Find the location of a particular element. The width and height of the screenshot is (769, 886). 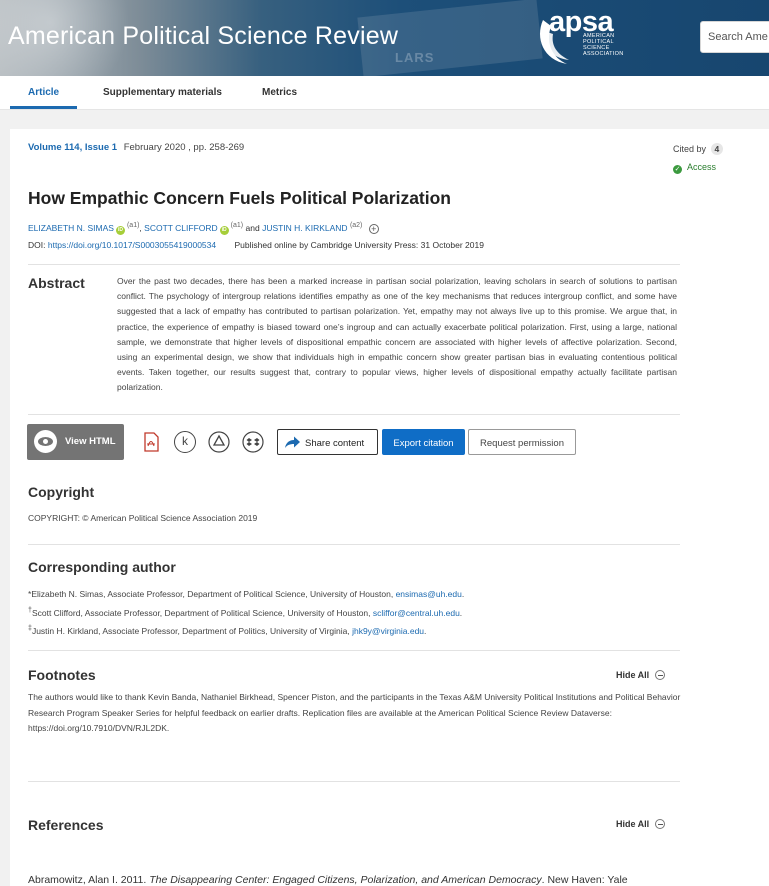

doi-label: DOI: is located at coordinates (37, 245).